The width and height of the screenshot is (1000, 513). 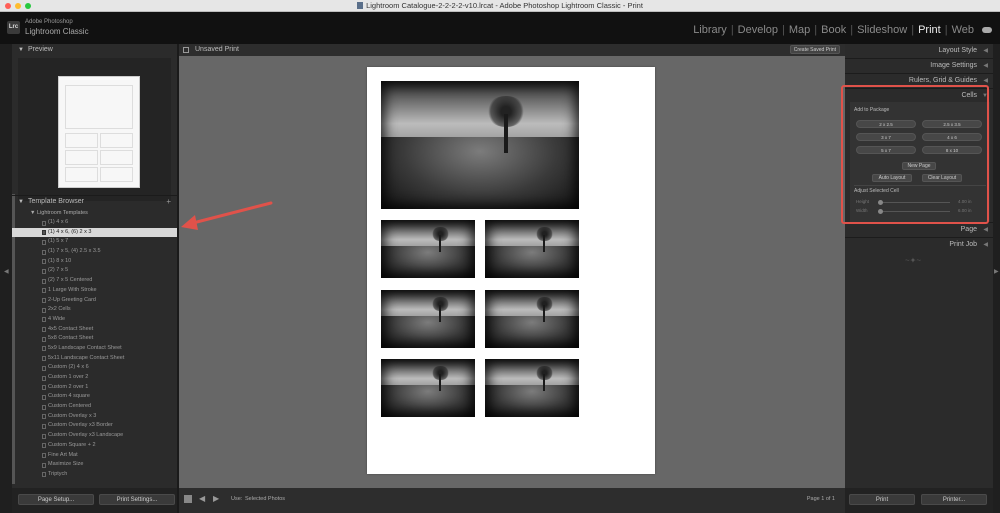 I want to click on template-item: 5x8 Contact Sheet, so click(x=94, y=339).